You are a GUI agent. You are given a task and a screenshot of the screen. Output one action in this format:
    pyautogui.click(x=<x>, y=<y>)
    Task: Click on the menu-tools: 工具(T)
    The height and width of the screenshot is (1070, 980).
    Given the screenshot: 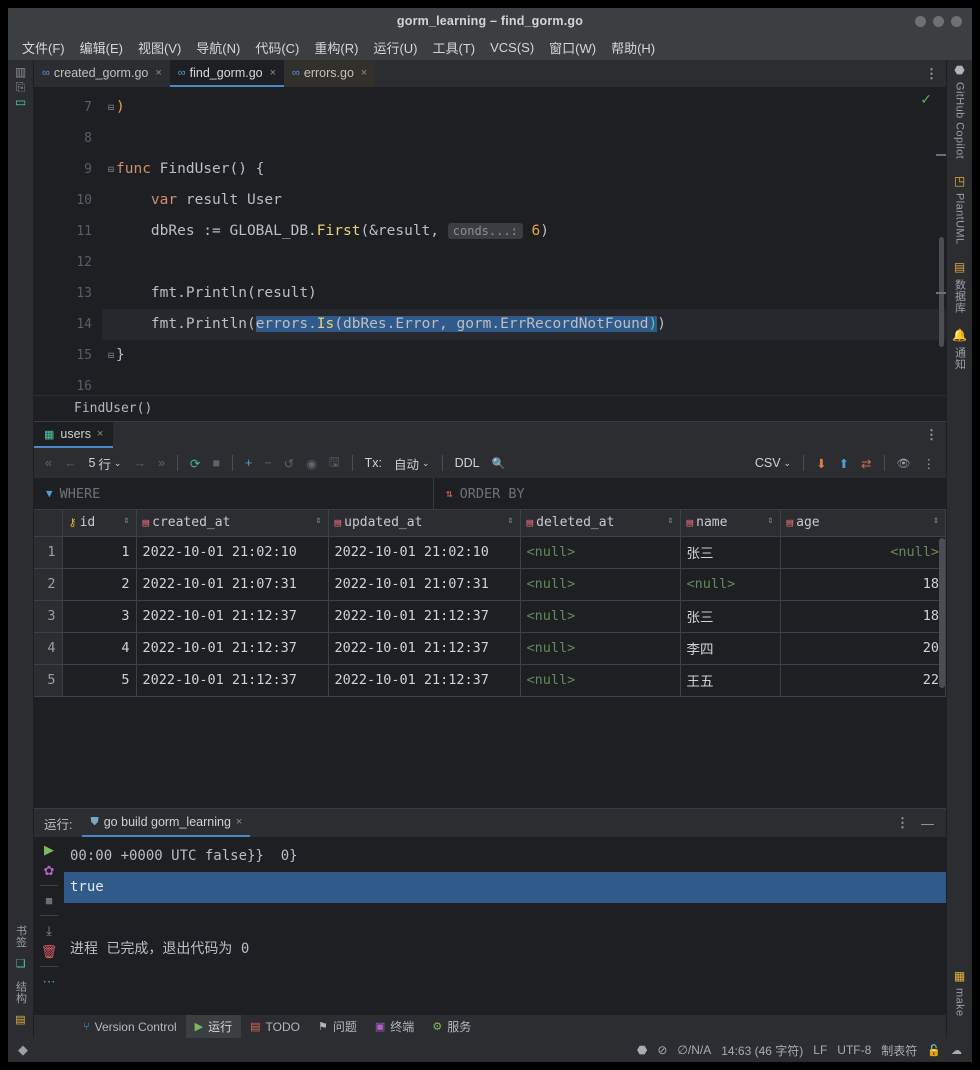 What is the action you would take?
    pyautogui.click(x=453, y=47)
    